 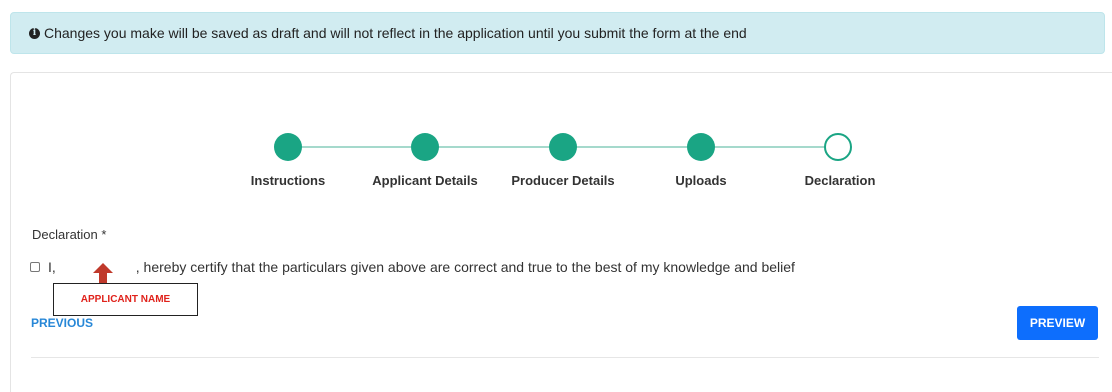 I want to click on step-label-producer-details: Producer Details, so click(x=562, y=180).